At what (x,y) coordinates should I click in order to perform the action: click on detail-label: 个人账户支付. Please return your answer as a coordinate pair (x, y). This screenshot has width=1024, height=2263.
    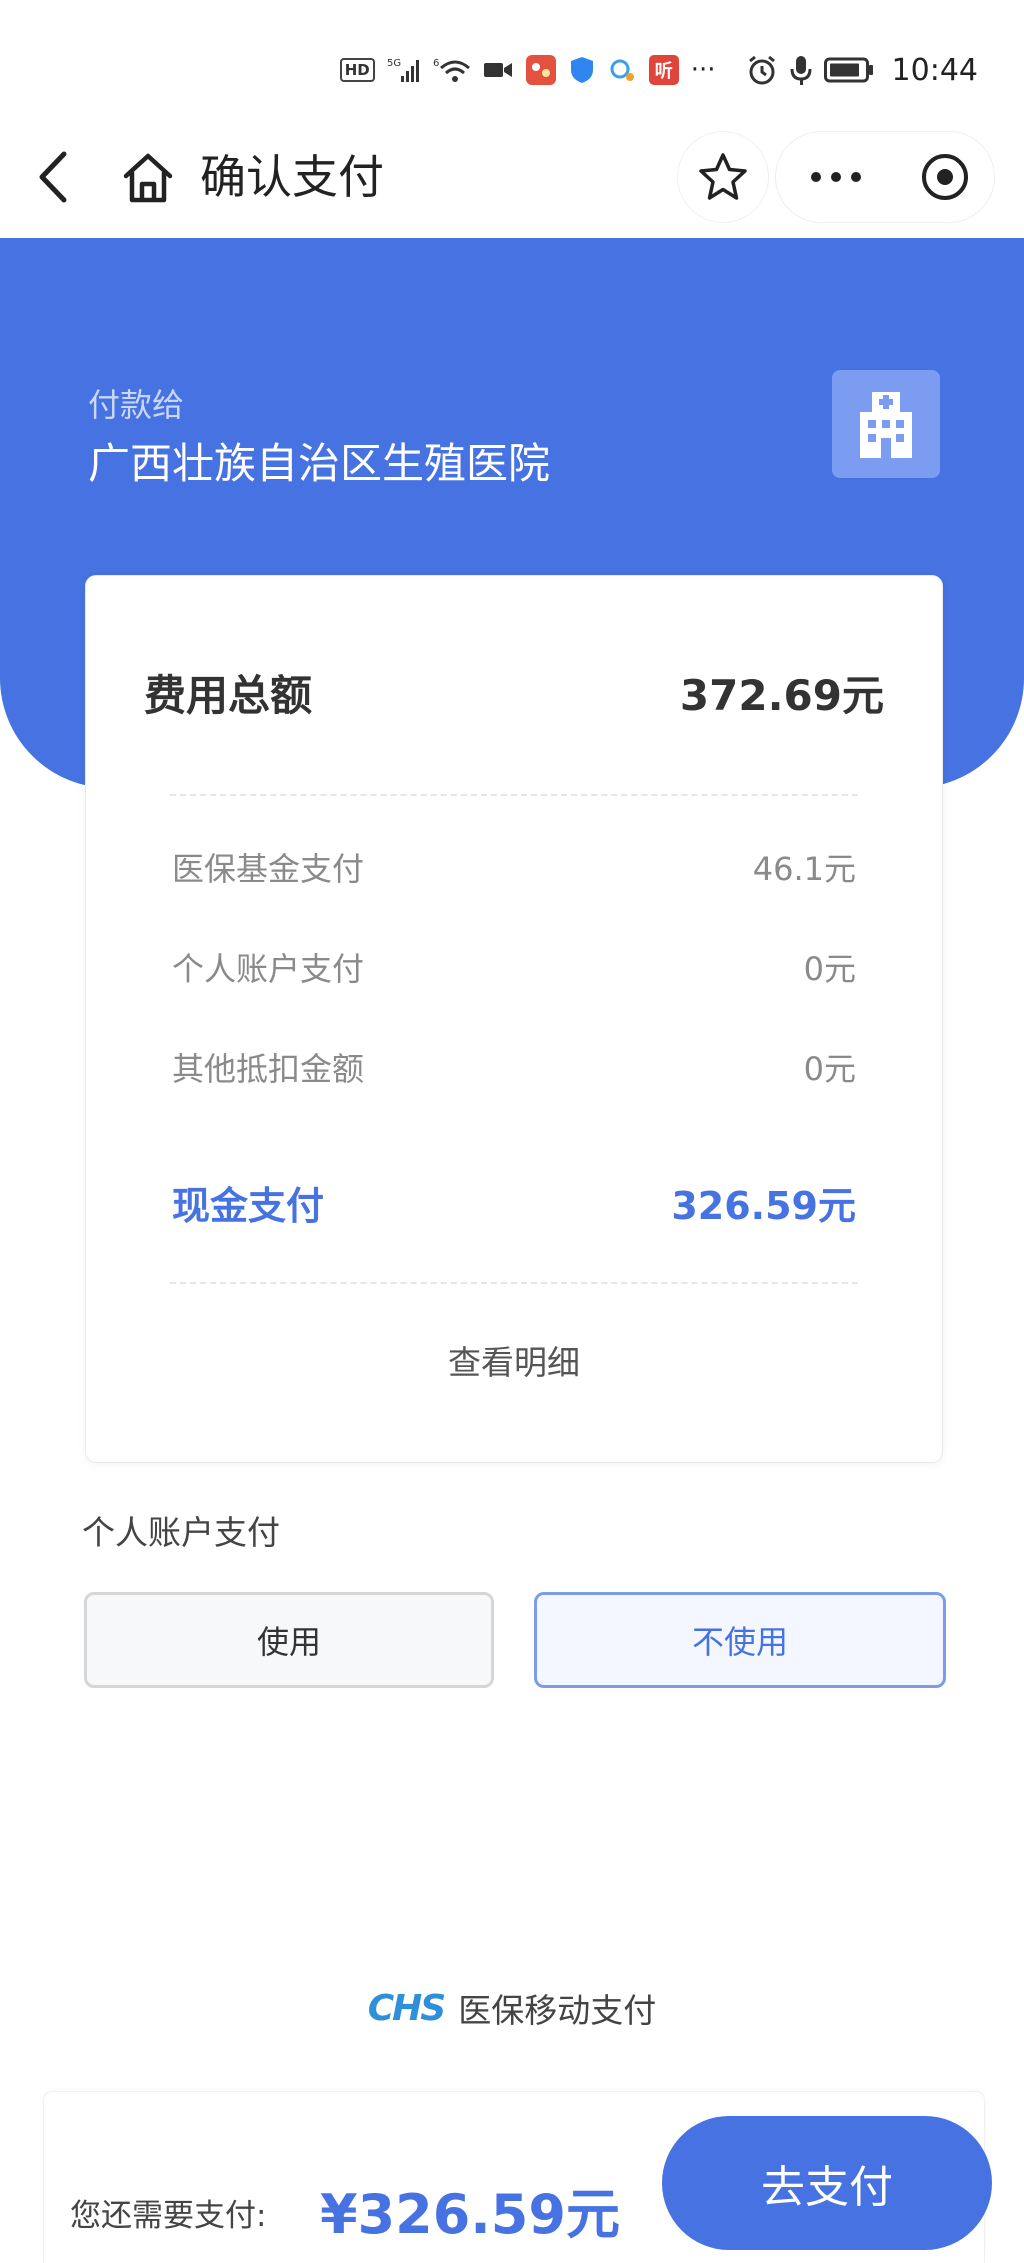
    Looking at the image, I should click on (268, 969).